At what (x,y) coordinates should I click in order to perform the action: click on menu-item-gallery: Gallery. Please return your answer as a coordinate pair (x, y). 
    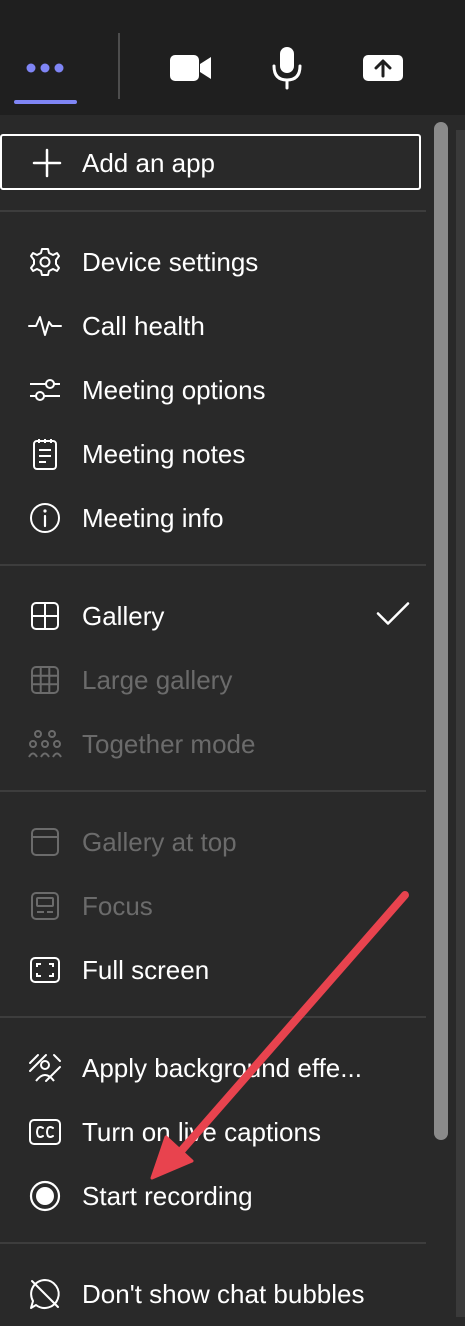
    Looking at the image, I should click on (213, 616).